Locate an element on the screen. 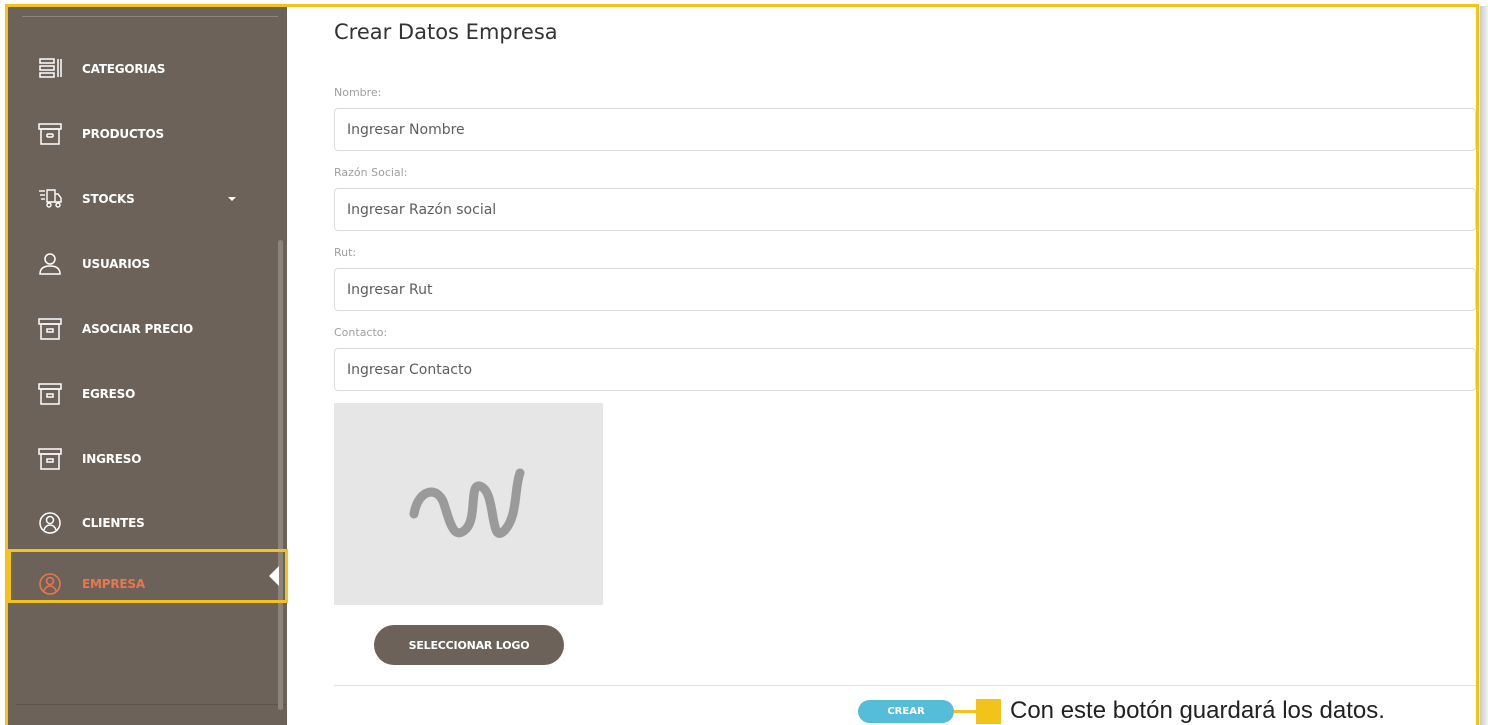  callout-text: Con este botón guardará los datos. is located at coordinates (1197, 710).